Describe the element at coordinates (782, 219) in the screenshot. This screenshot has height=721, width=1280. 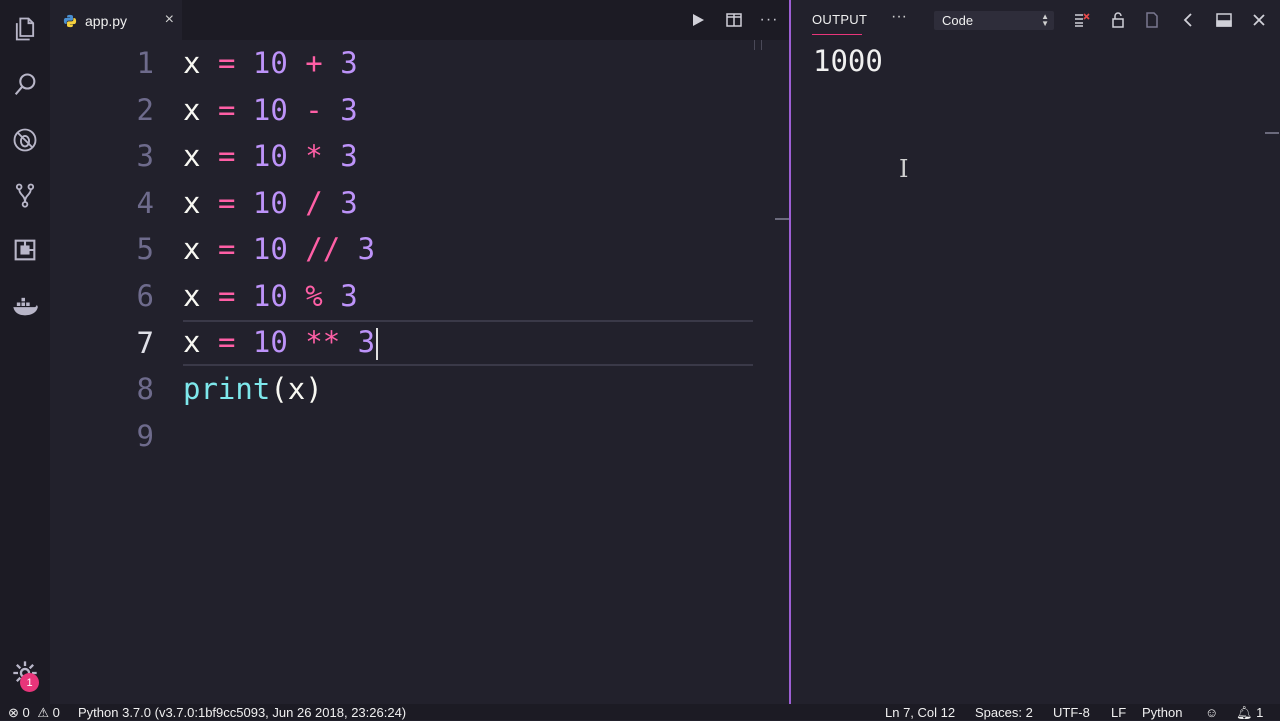
I see `editor-scroll-marker` at that location.